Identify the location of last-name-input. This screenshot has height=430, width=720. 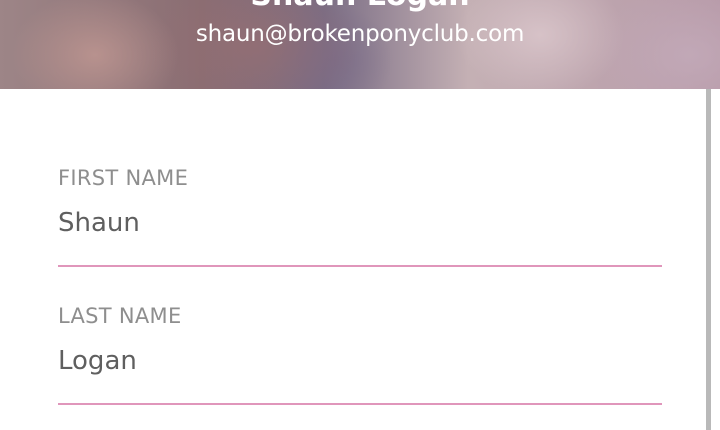
(360, 361).